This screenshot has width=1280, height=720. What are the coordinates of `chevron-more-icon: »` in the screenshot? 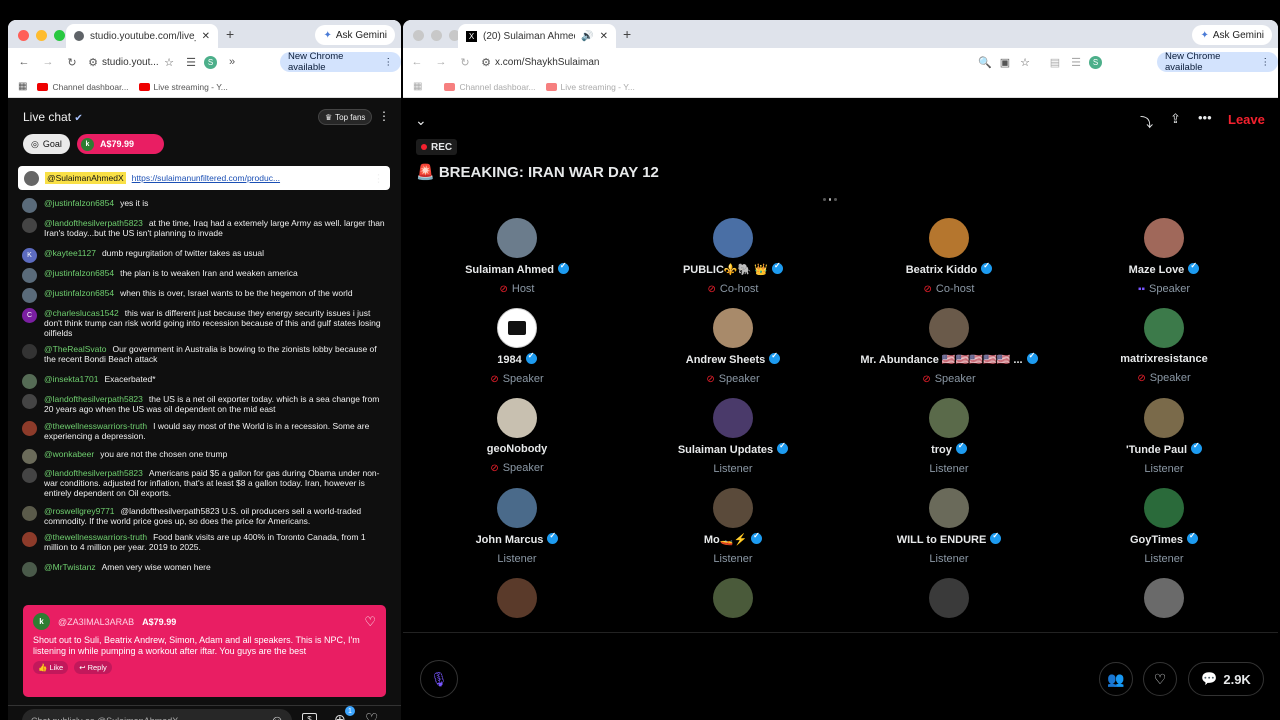 It's located at (232, 62).